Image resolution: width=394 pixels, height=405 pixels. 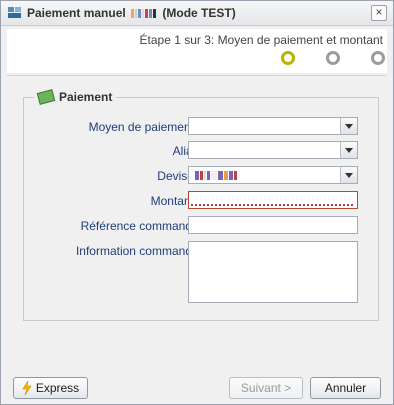 I want to click on title-prefix: Paiement manuel, so click(x=76, y=13).